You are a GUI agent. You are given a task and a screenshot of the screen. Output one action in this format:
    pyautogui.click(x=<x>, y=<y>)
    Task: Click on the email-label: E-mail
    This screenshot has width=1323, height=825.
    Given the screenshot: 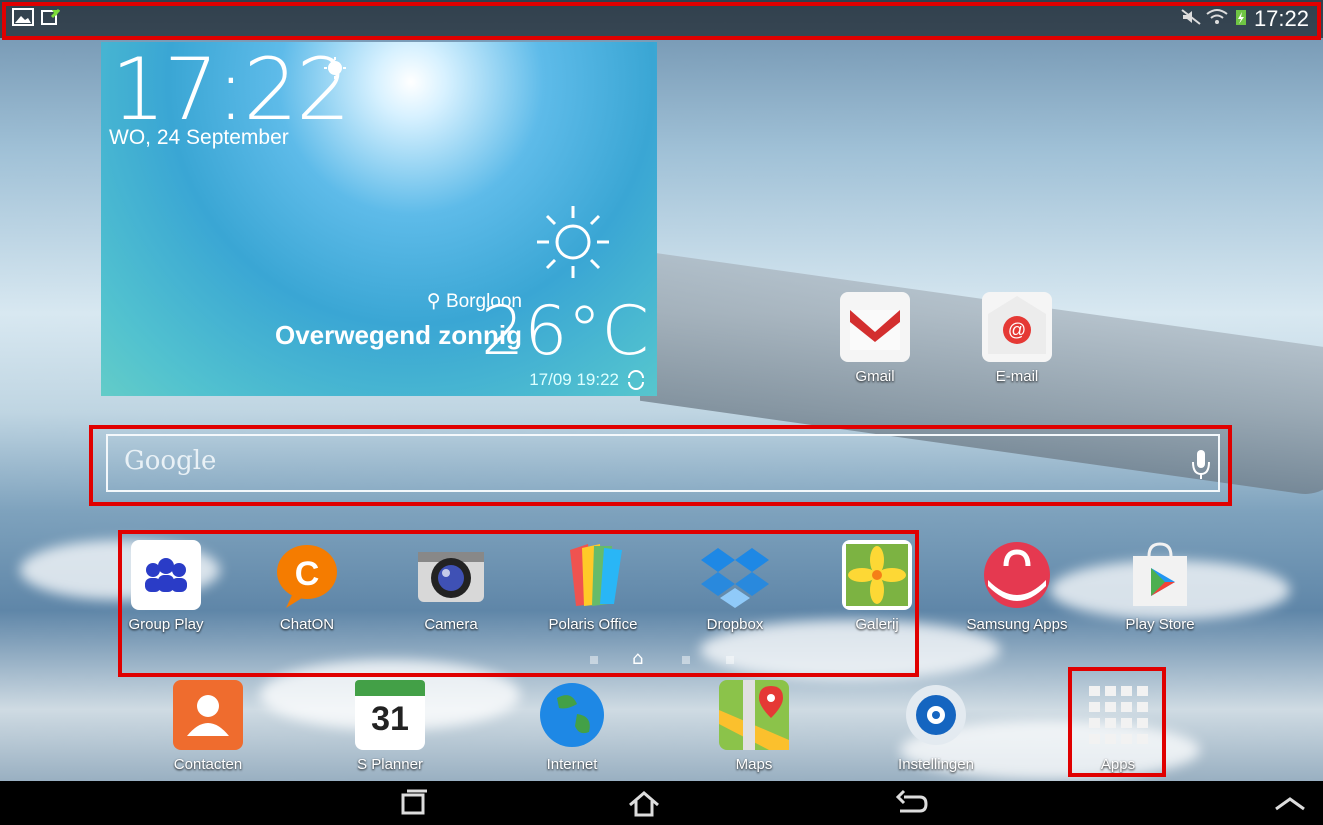 What is the action you would take?
    pyautogui.click(x=1017, y=376)
    